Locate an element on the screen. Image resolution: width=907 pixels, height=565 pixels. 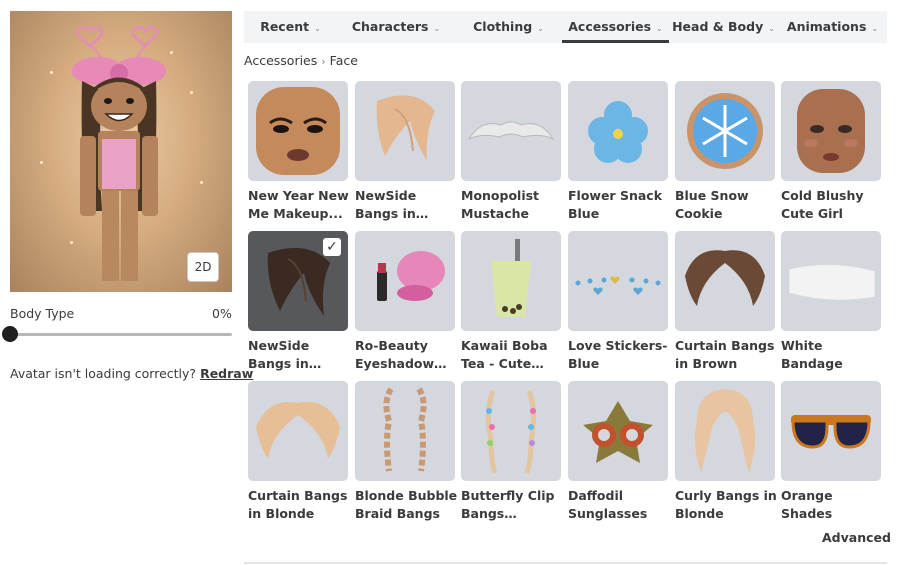
item-card: Flower Snack Blue is located at coordinates (618, 153).